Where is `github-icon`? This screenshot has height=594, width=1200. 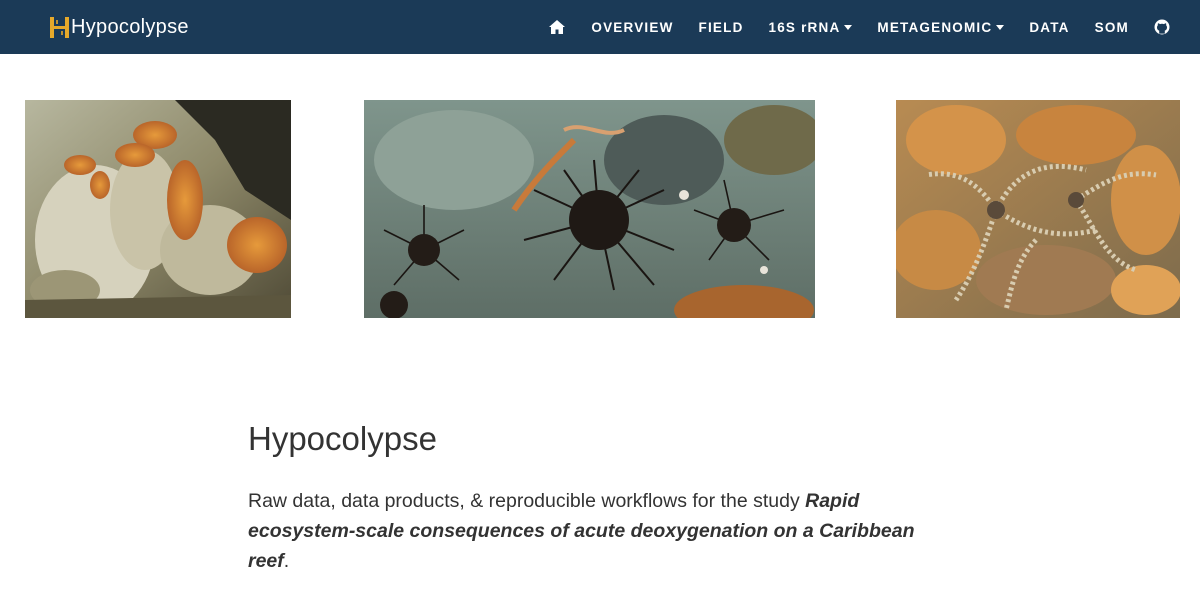
github-icon is located at coordinates (1162, 27).